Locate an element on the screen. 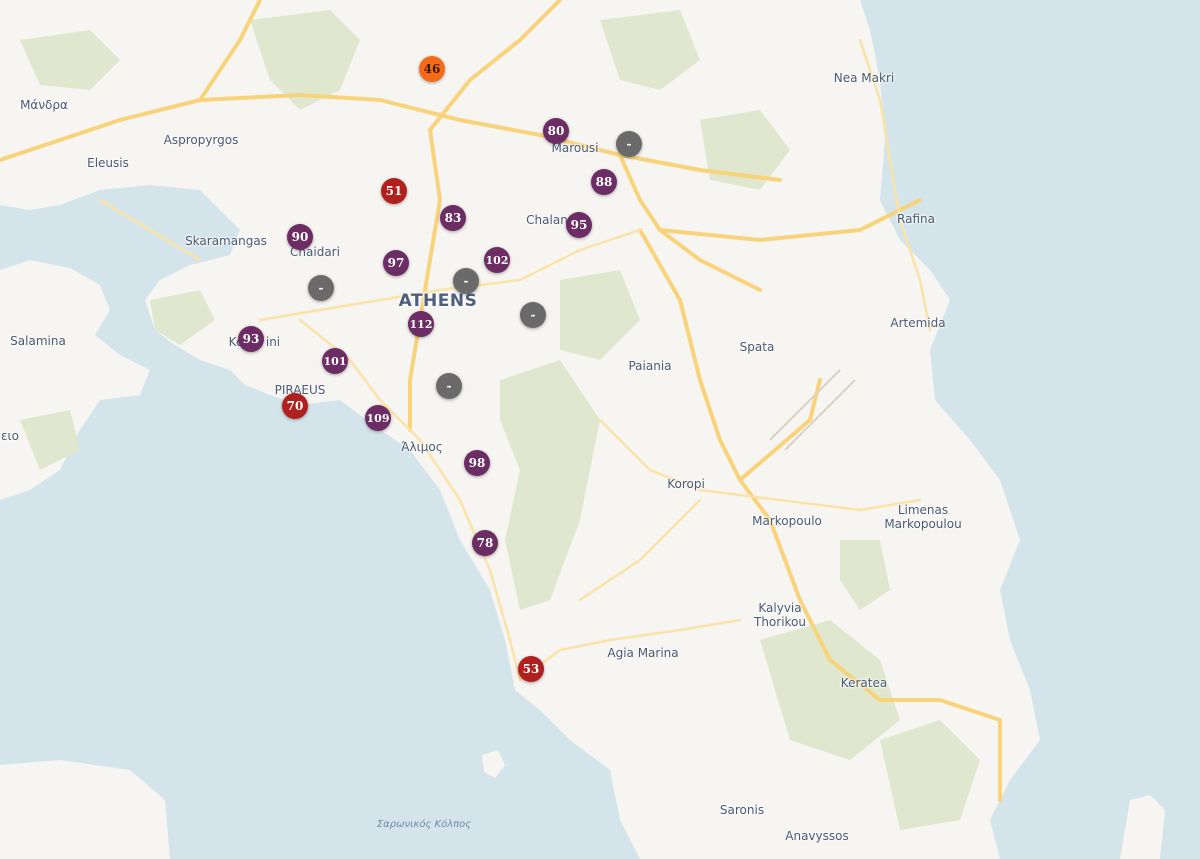 The width and height of the screenshot is (1200, 859). aqi-marker: 51 is located at coordinates (394, 191).